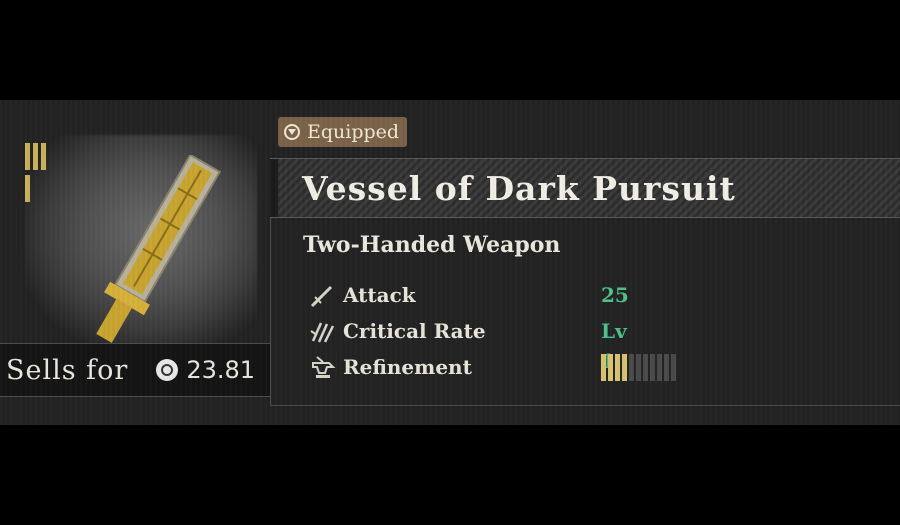 The width and height of the screenshot is (900, 525). Describe the element at coordinates (135, 370) in the screenshot. I see `sell-price-bar: Sells for 23.81` at that location.